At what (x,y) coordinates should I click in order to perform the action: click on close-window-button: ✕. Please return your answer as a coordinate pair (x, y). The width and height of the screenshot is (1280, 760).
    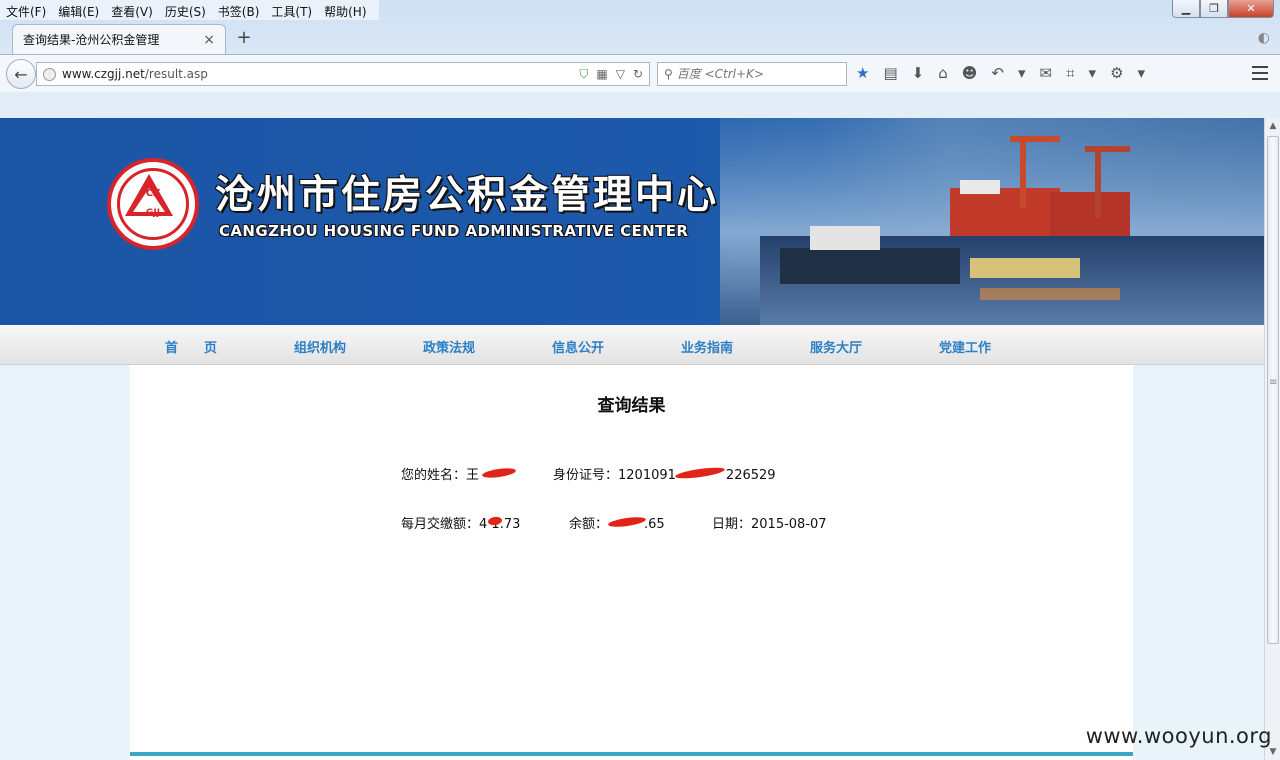
    Looking at the image, I should click on (1251, 9).